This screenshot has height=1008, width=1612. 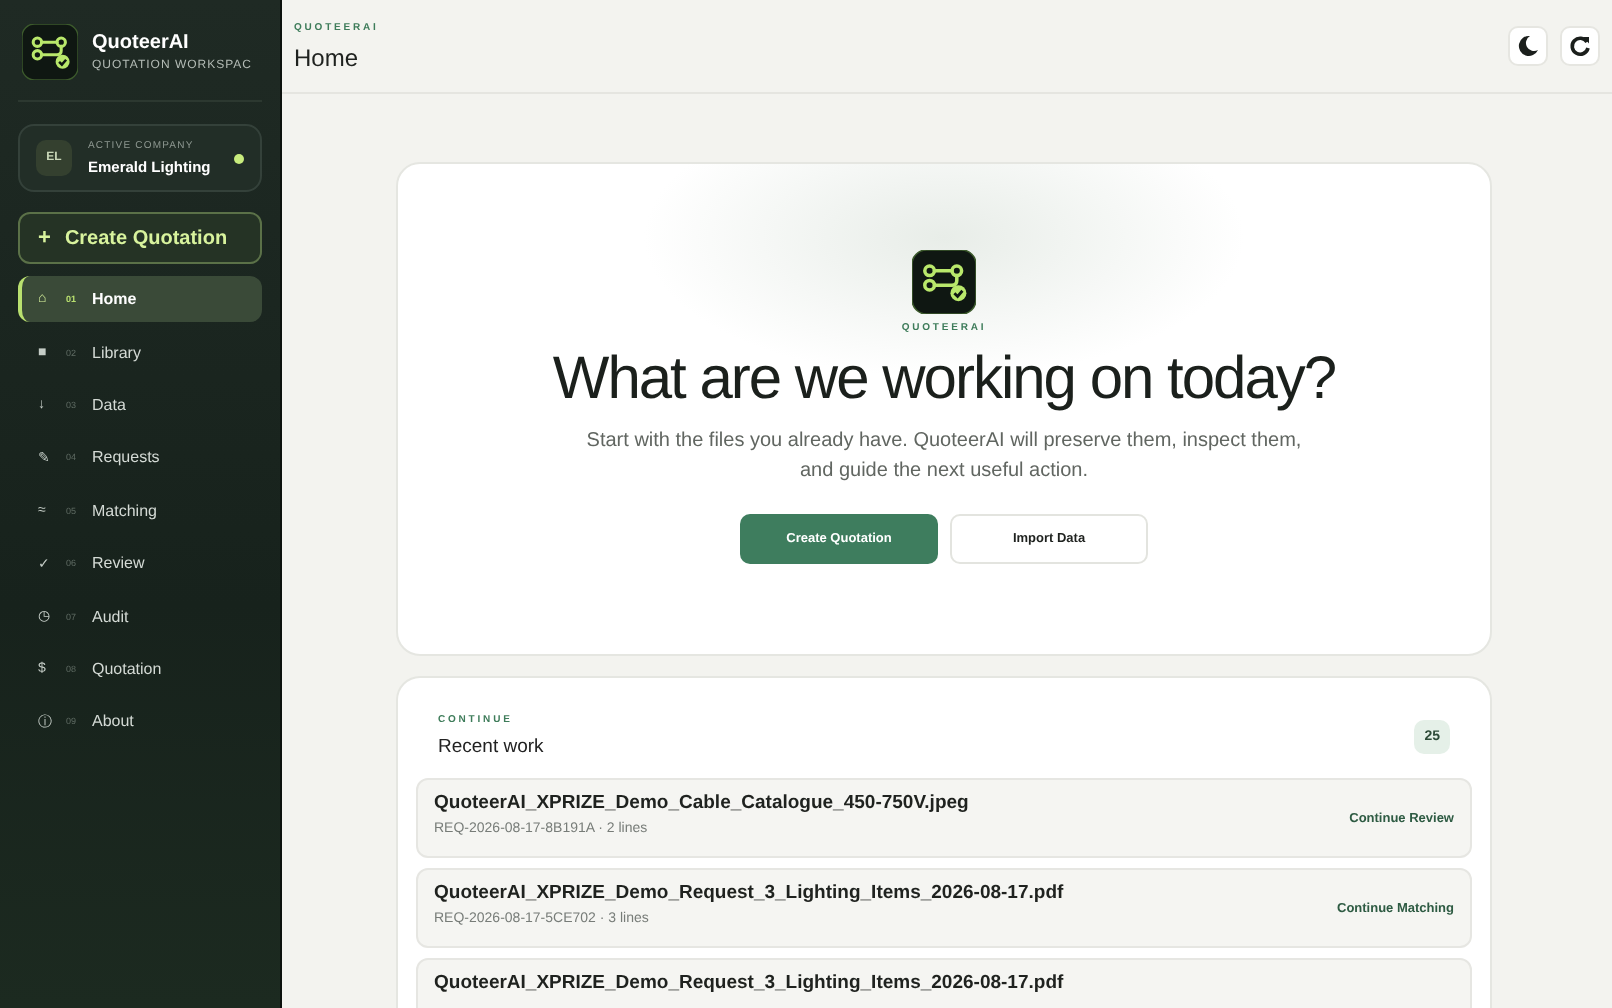 I want to click on recent-item: QuoteerAI_XPRIZE_Demo_Request_3_Lighting_Items_2026-08-17.pdf, so click(x=944, y=983).